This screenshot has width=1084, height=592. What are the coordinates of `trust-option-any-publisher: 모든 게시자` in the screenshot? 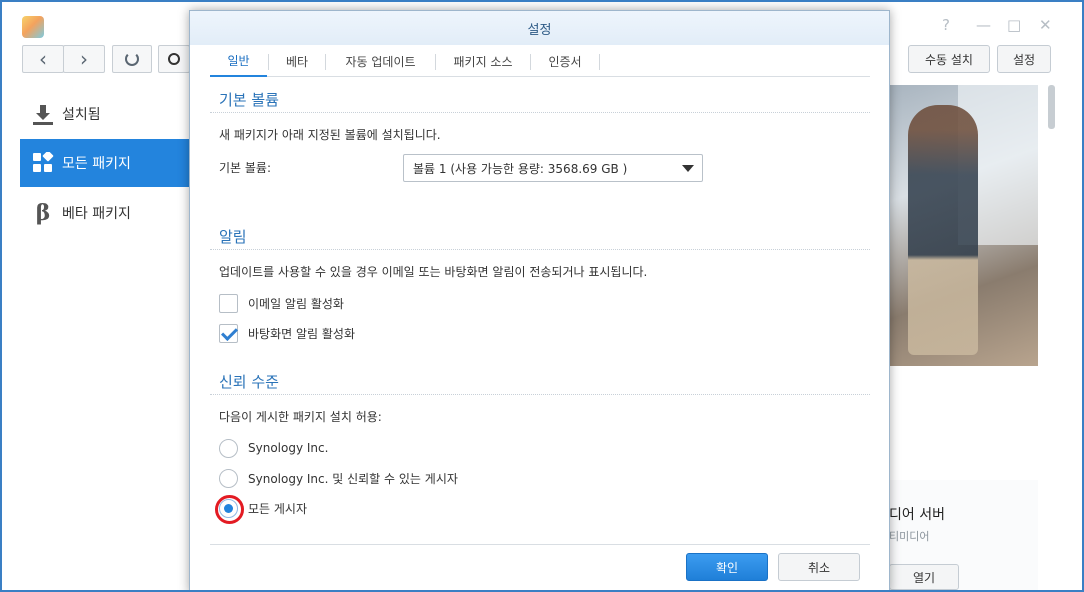 It's located at (261, 509).